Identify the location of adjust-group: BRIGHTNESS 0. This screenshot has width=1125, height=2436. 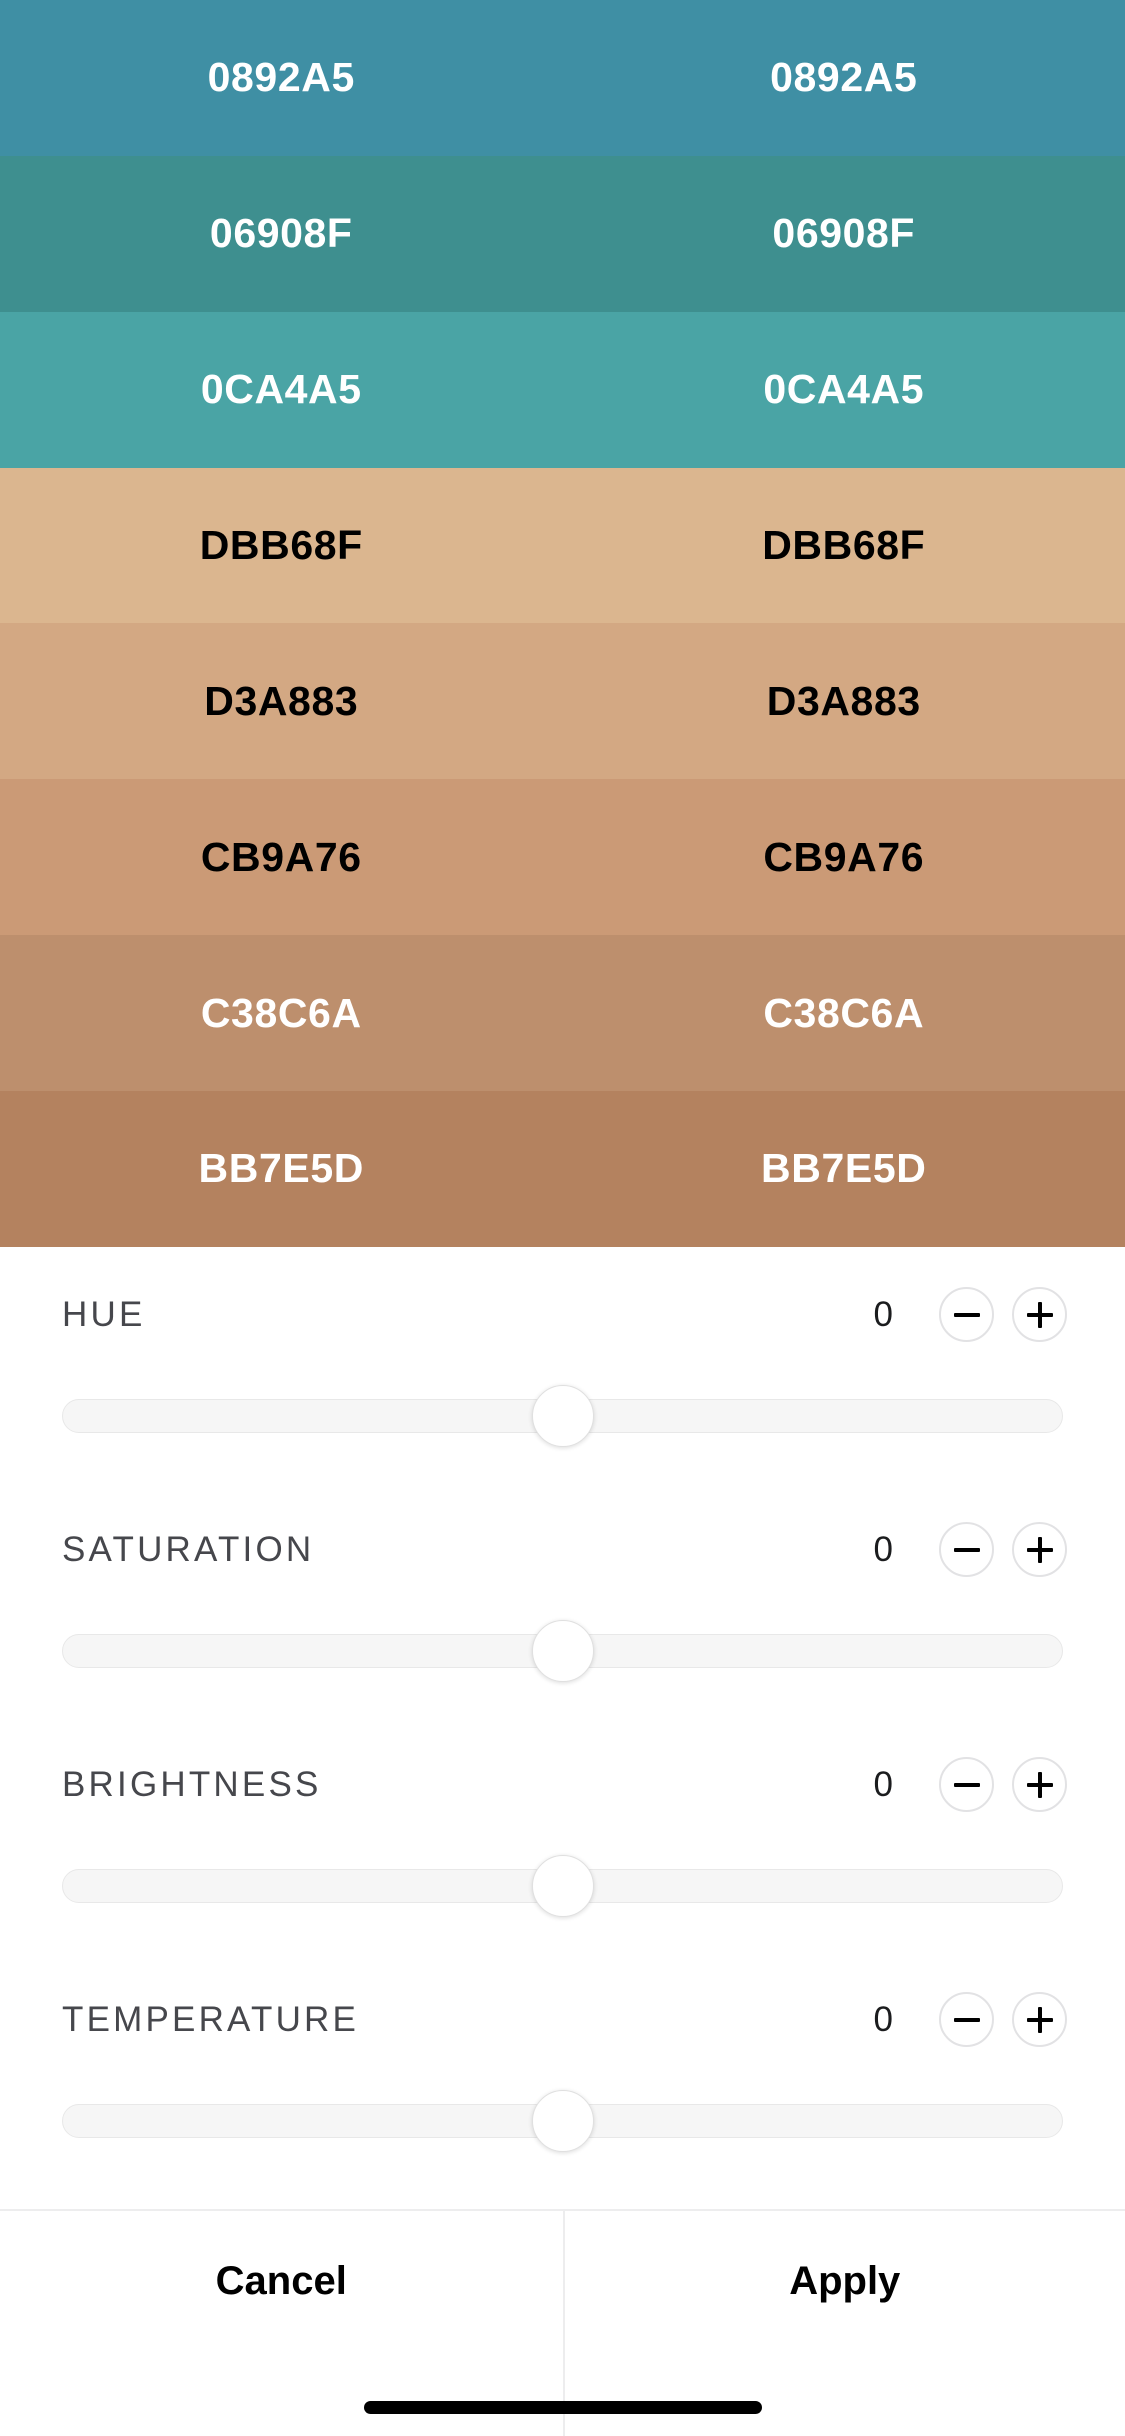
(562, 1856).